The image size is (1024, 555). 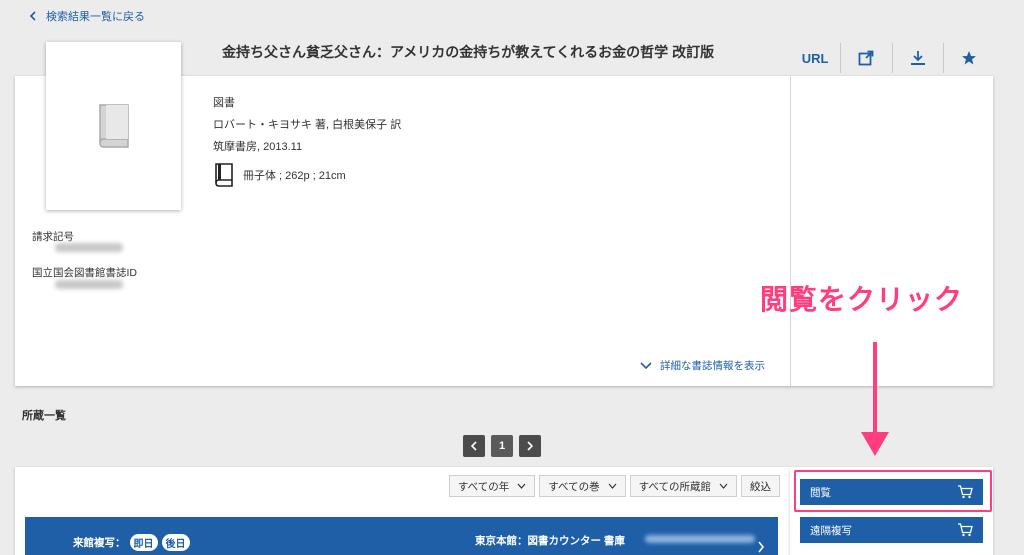 What do you see at coordinates (891, 530) in the screenshot?
I see `remote-copy-button: 遠隔複写` at bounding box center [891, 530].